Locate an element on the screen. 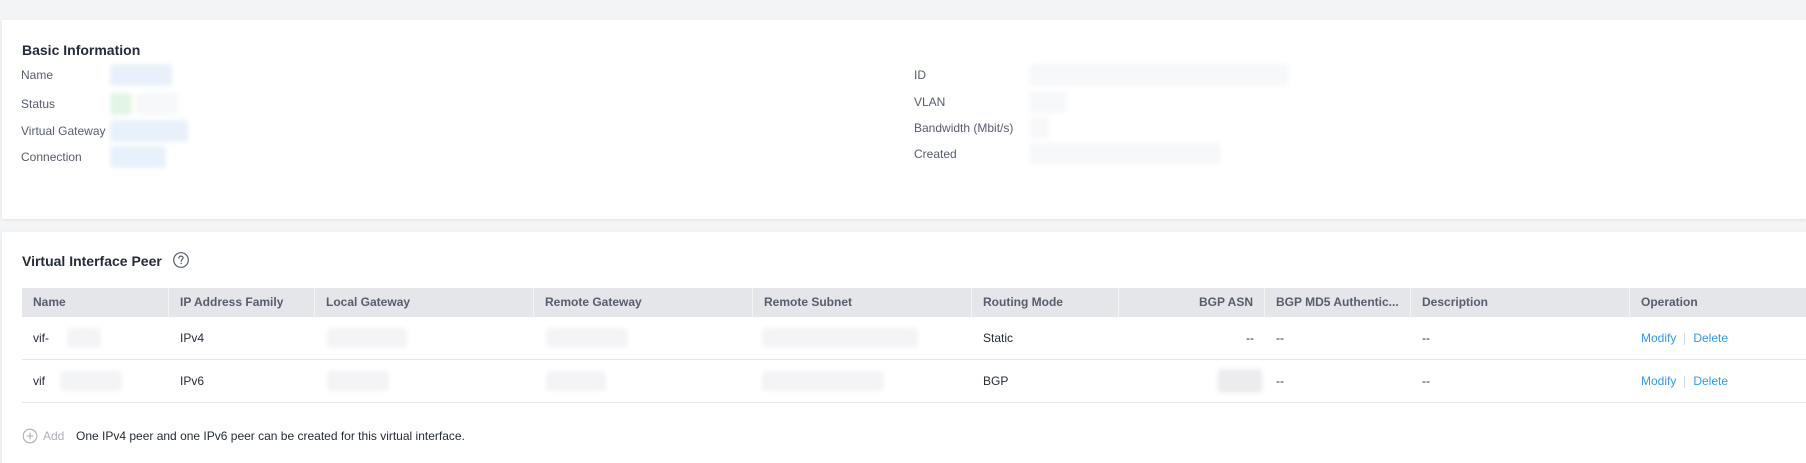 The width and height of the screenshot is (1806, 463). help-circle-icon is located at coordinates (181, 260).